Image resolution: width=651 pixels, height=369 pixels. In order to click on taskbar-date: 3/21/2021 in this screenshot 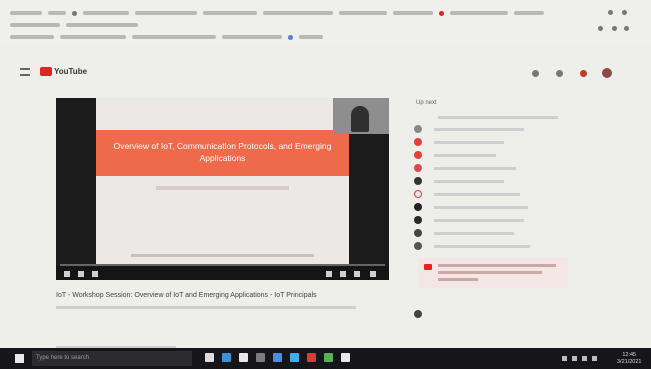, I will do `click(629, 362)`.